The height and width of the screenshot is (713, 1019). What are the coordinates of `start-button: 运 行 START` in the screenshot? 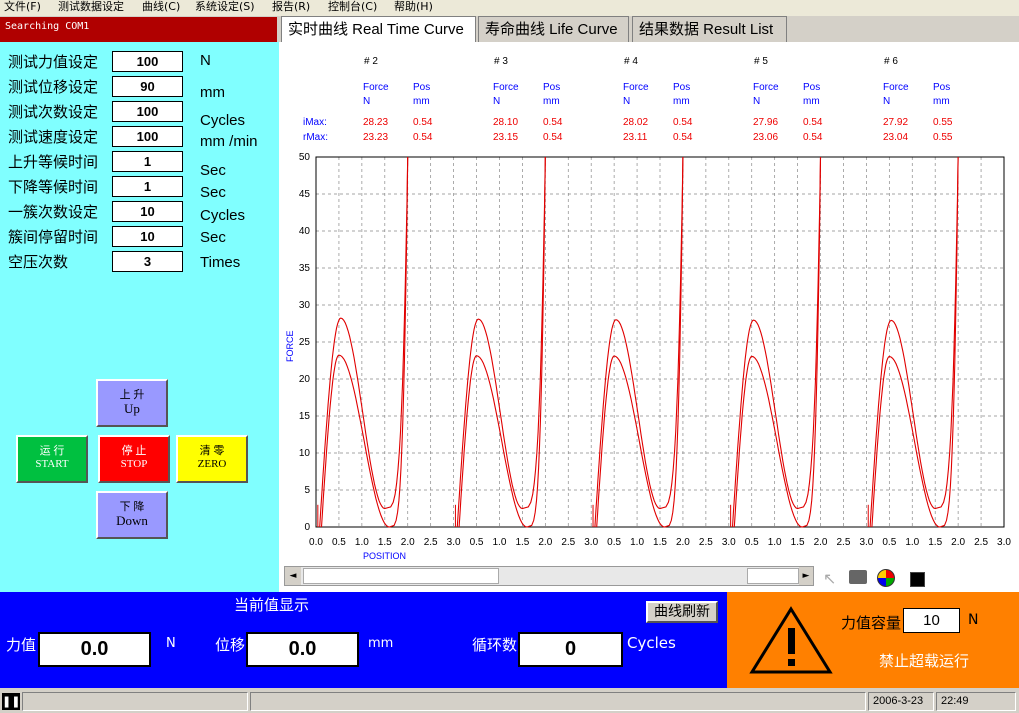 It's located at (52, 459).